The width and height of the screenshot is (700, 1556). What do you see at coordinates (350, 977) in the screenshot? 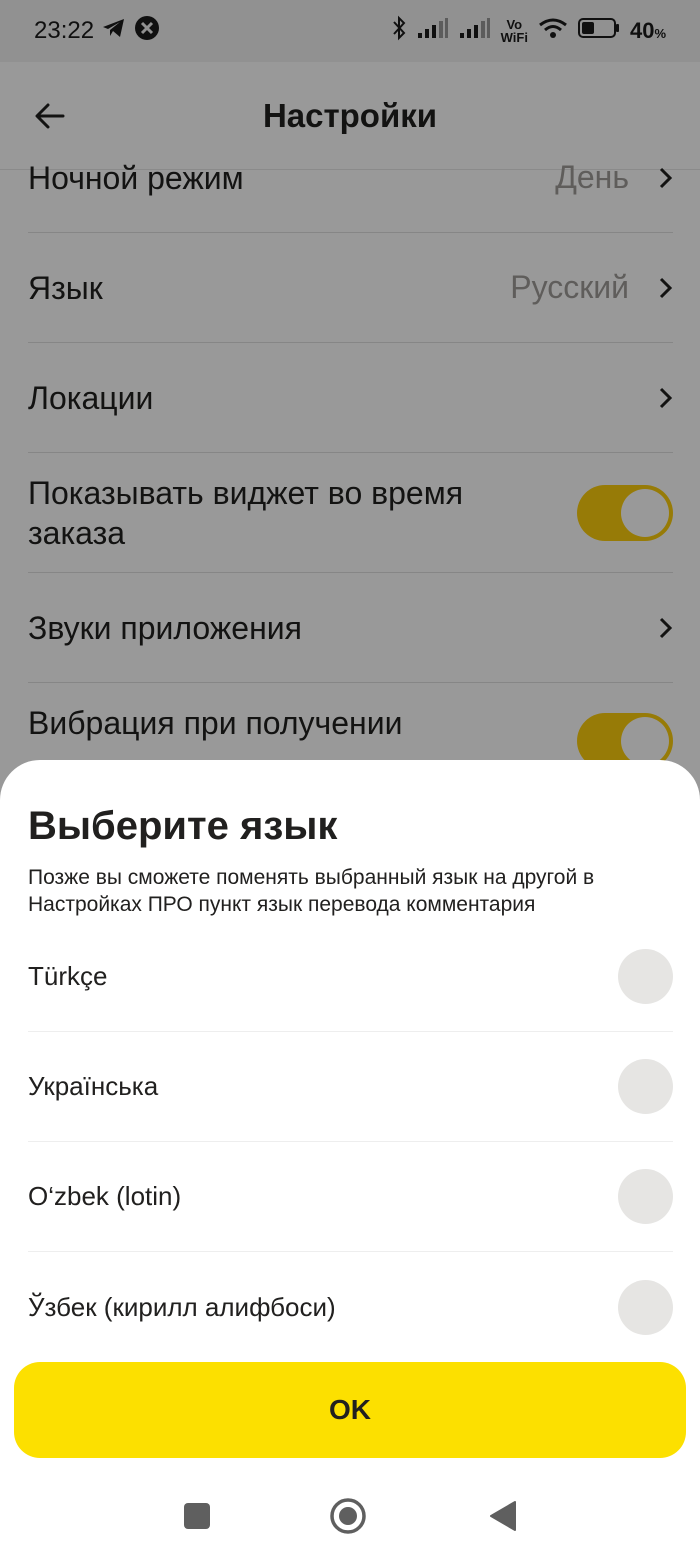
I see `language-option-turkish: Türkçe` at bounding box center [350, 977].